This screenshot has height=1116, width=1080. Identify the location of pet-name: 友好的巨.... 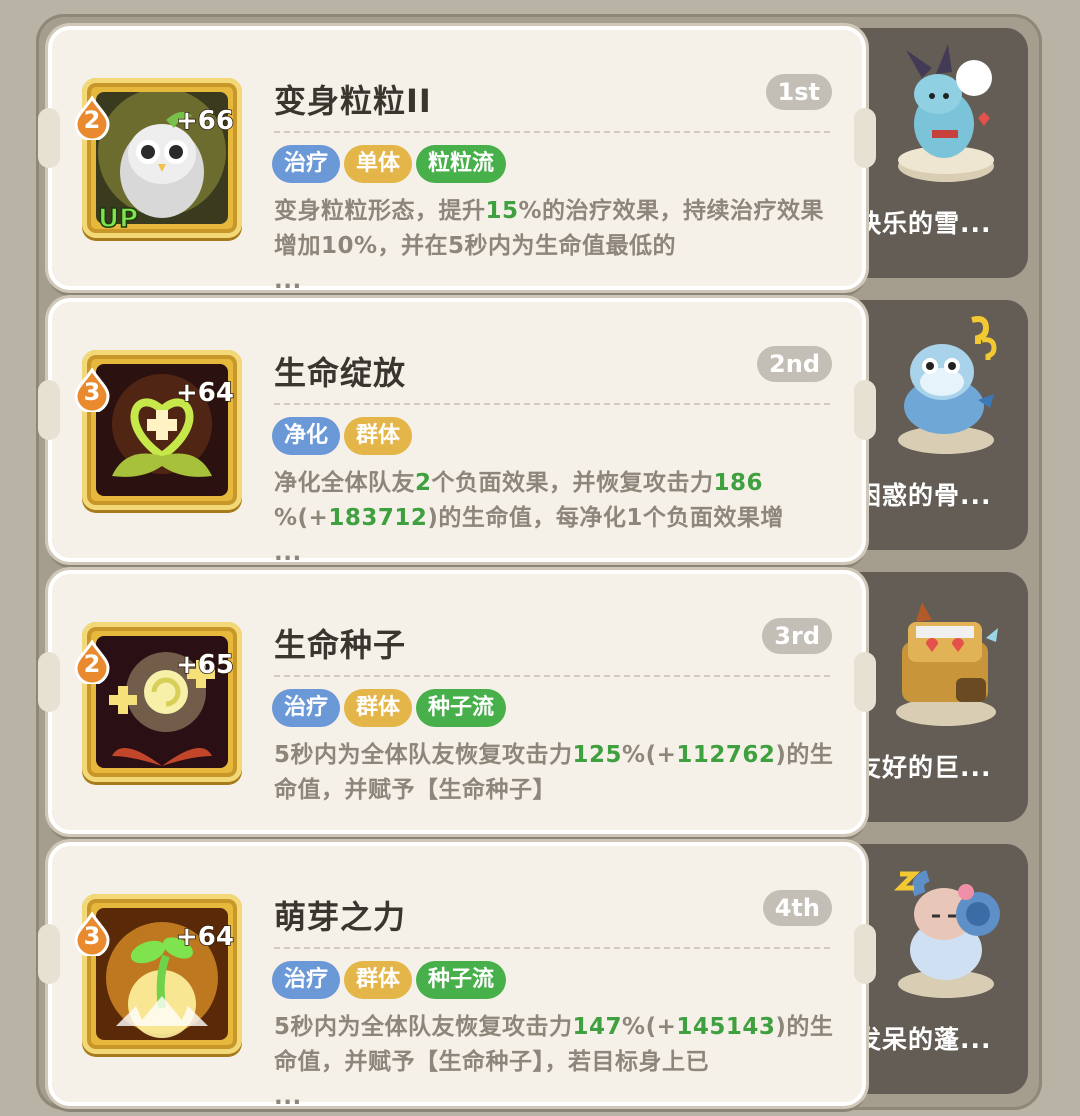
(924, 767).